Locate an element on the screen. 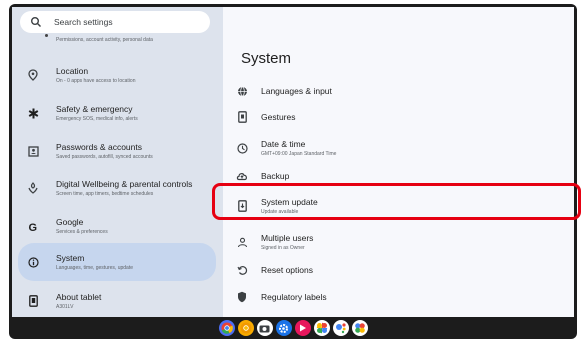 Image resolution: width=586 pixels, height=341 pixels. svg-text: G is located at coordinates (32, 227).